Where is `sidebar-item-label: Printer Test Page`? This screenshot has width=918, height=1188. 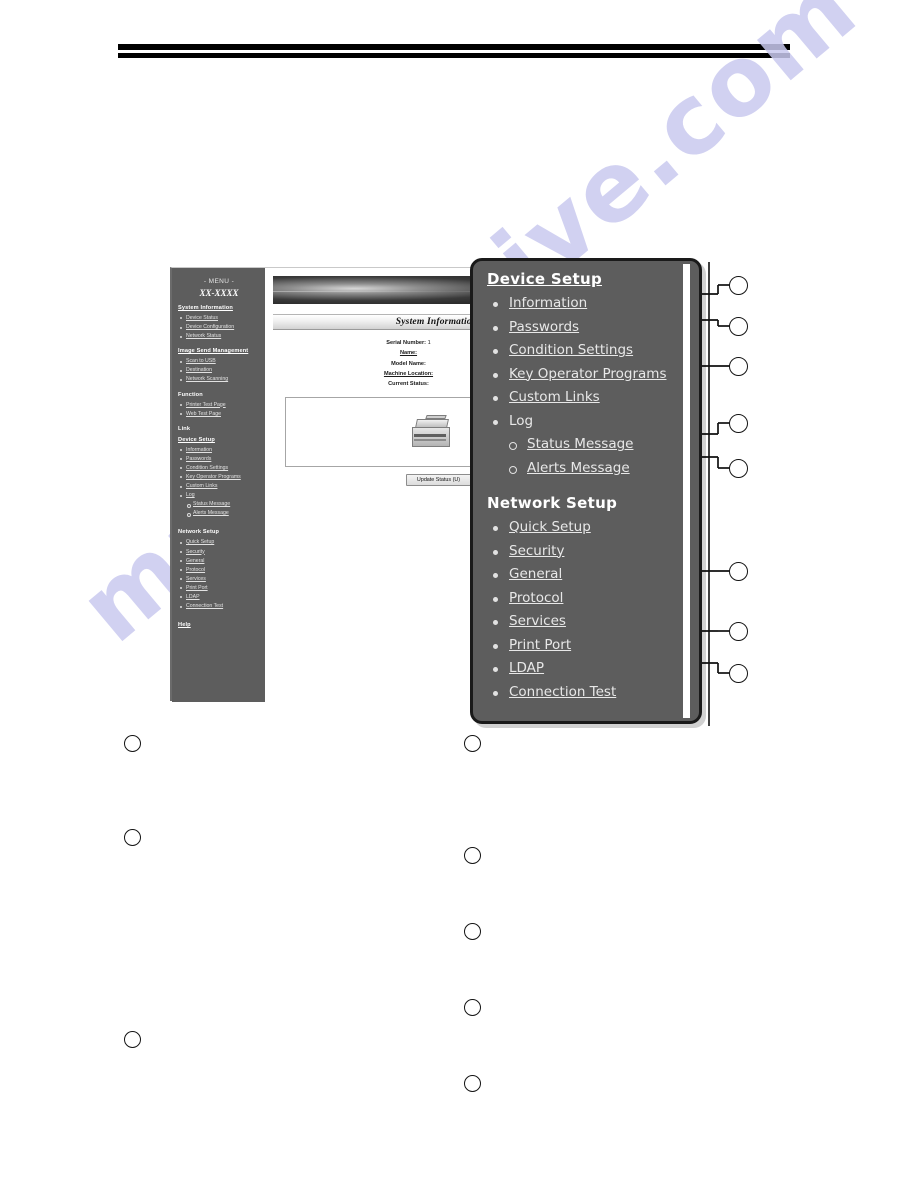
sidebar-item-label: Printer Test Page is located at coordinates (206, 404).